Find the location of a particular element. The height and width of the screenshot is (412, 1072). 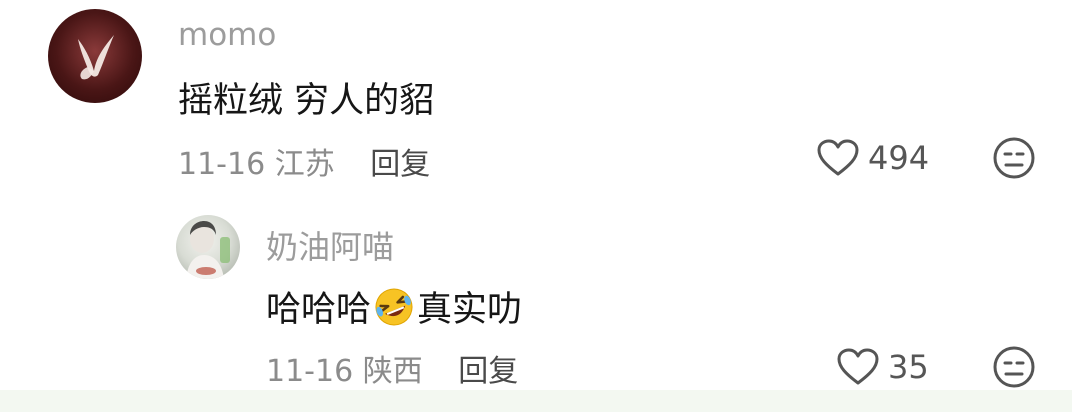

comment-text: 摇粒绒 穷人的貂 is located at coordinates (306, 101).